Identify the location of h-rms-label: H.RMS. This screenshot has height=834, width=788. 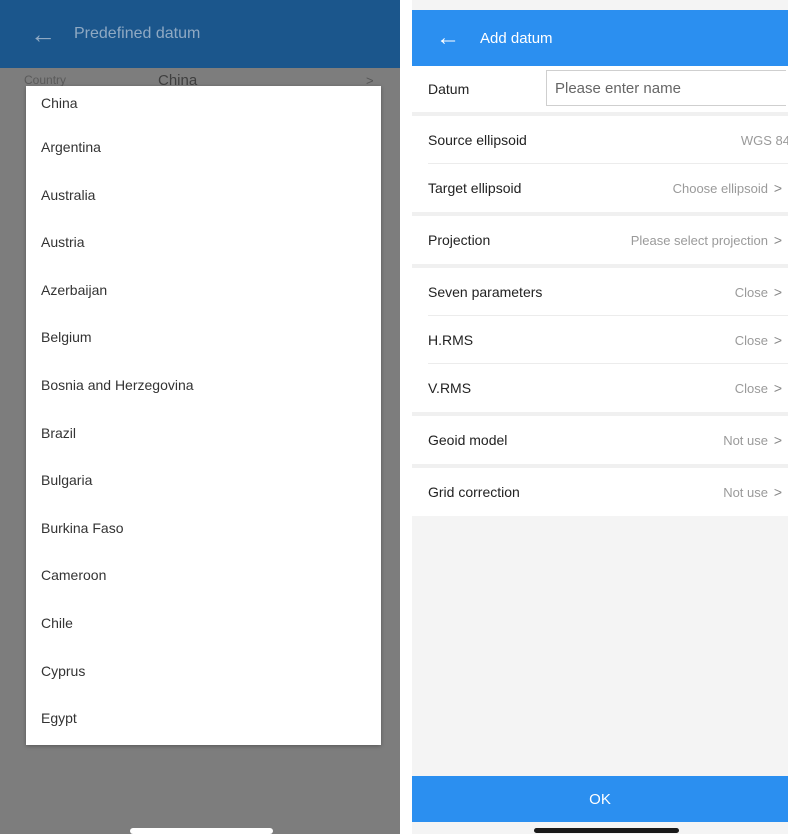
(451, 340).